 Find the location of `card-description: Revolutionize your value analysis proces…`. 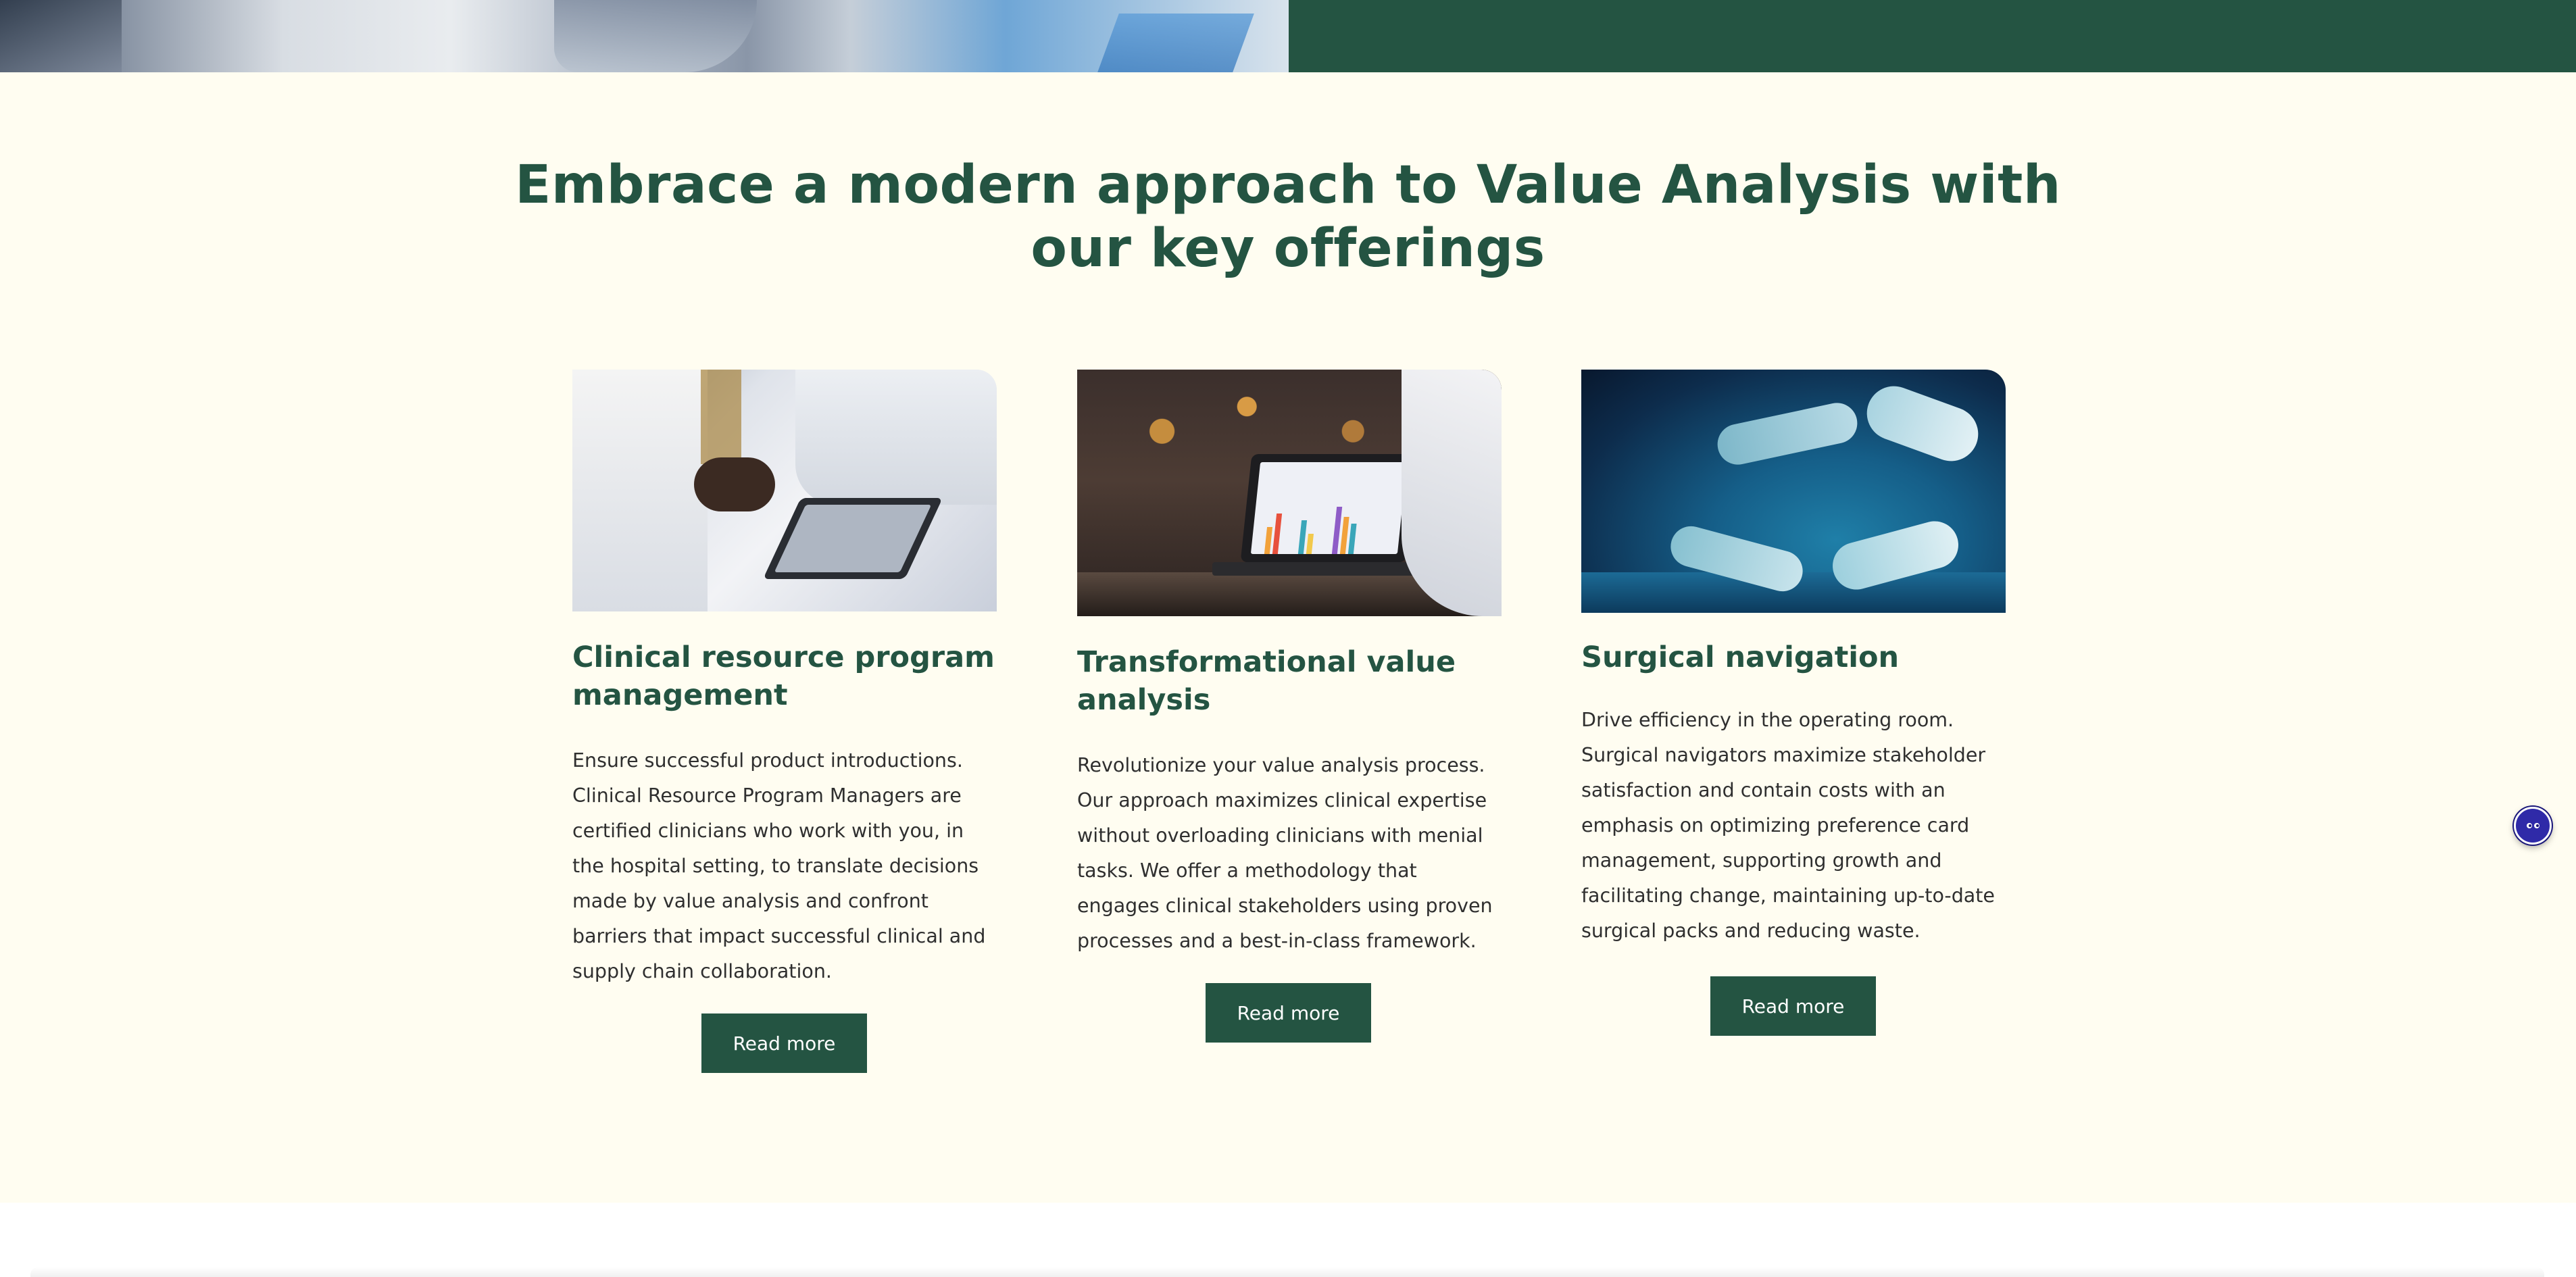

card-description: Revolutionize your value analysis proces… is located at coordinates (1285, 853).